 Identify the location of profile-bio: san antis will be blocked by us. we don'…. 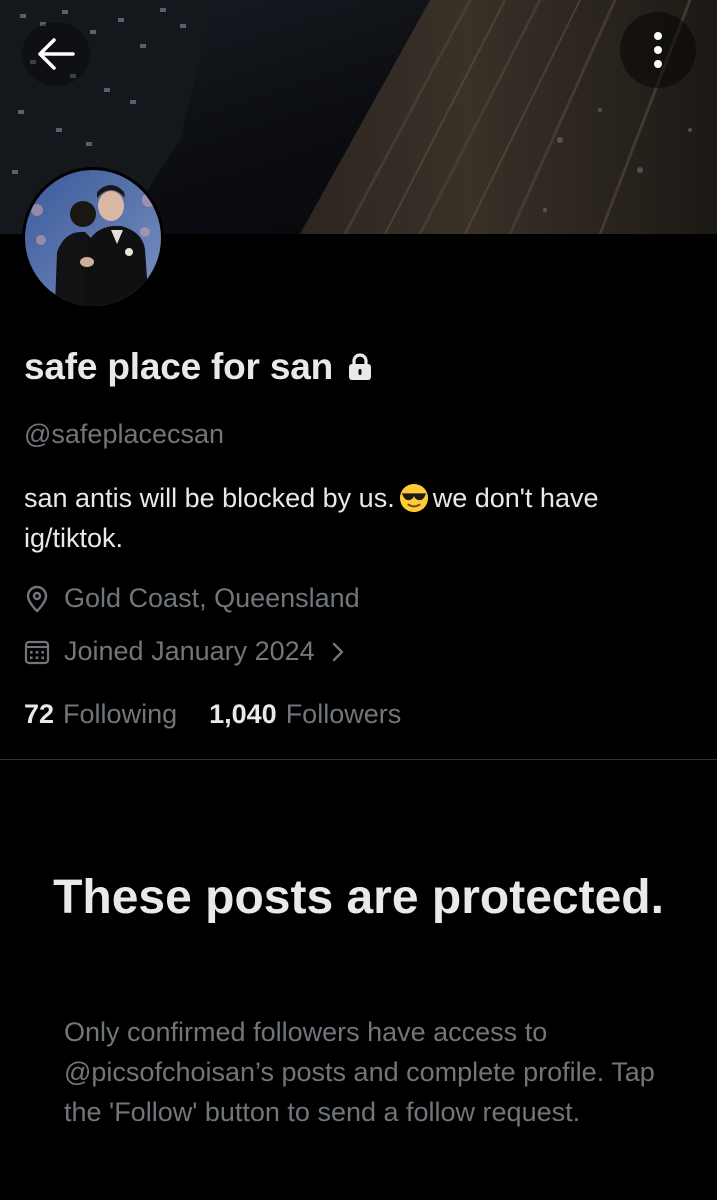
(364, 518).